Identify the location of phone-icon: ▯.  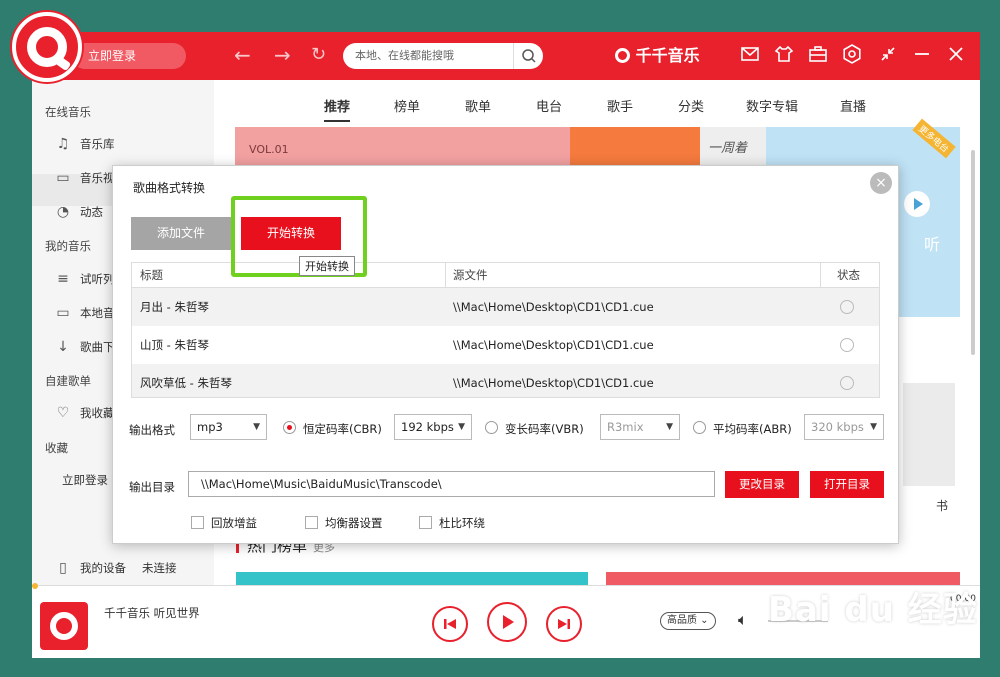
(63, 568).